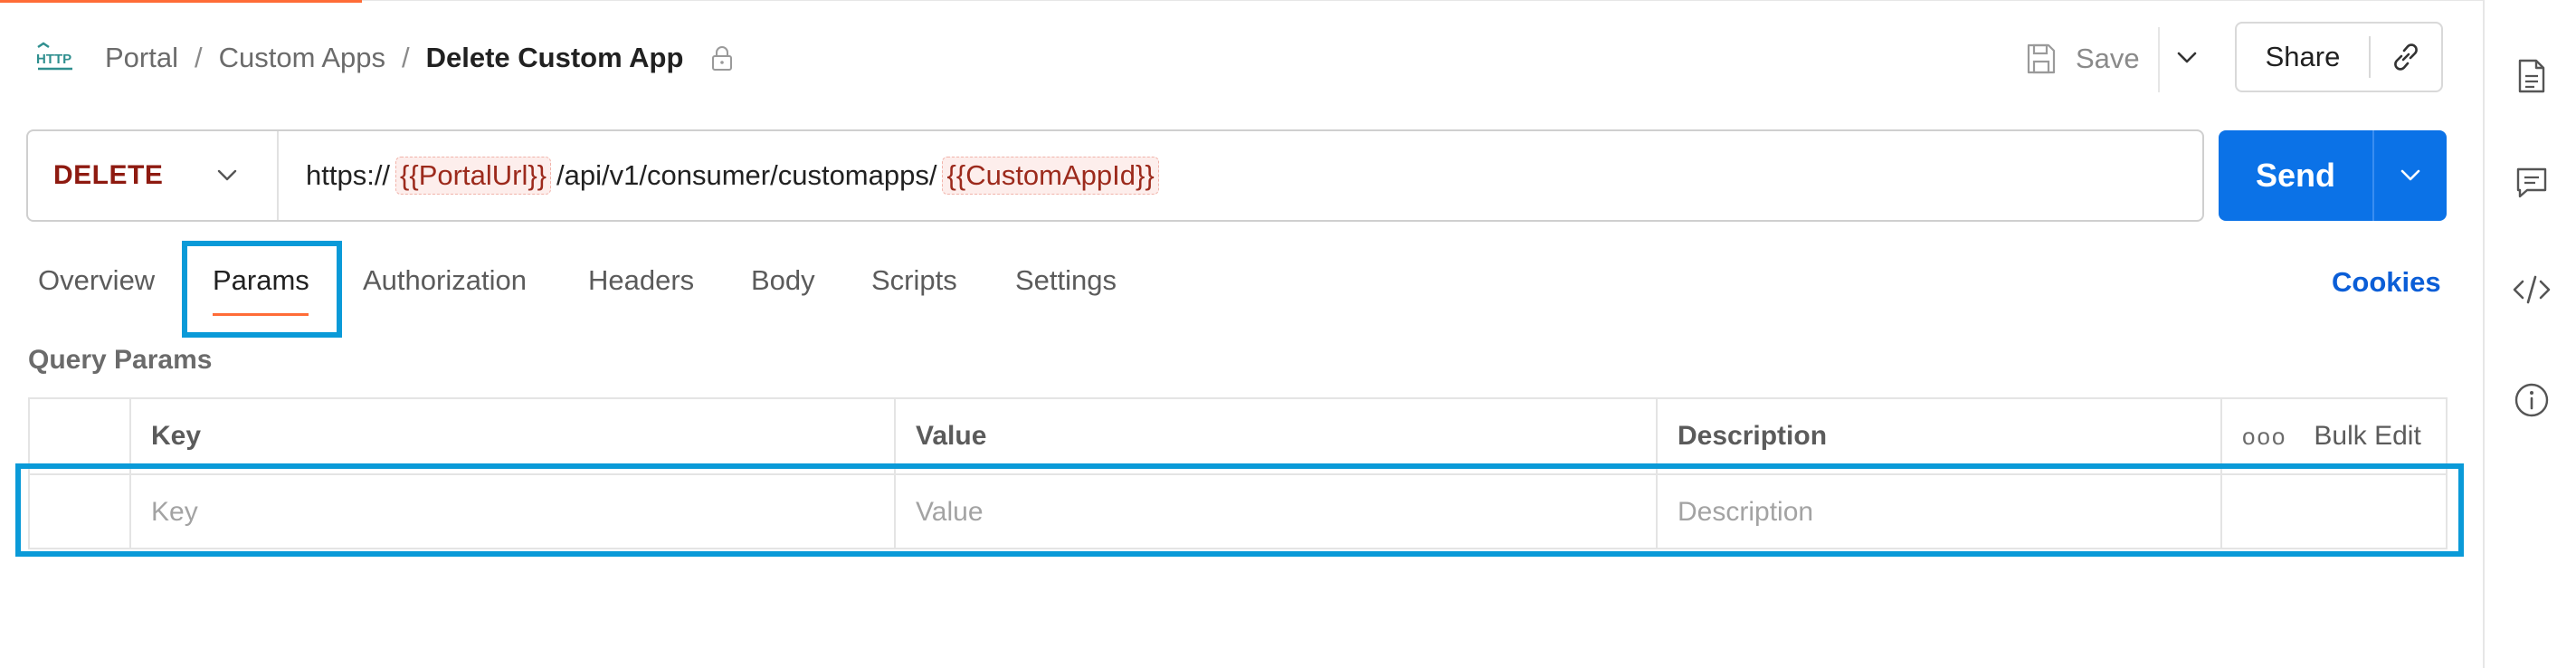 Image resolution: width=2576 pixels, height=668 pixels. I want to click on save-button: Save, so click(2082, 59).